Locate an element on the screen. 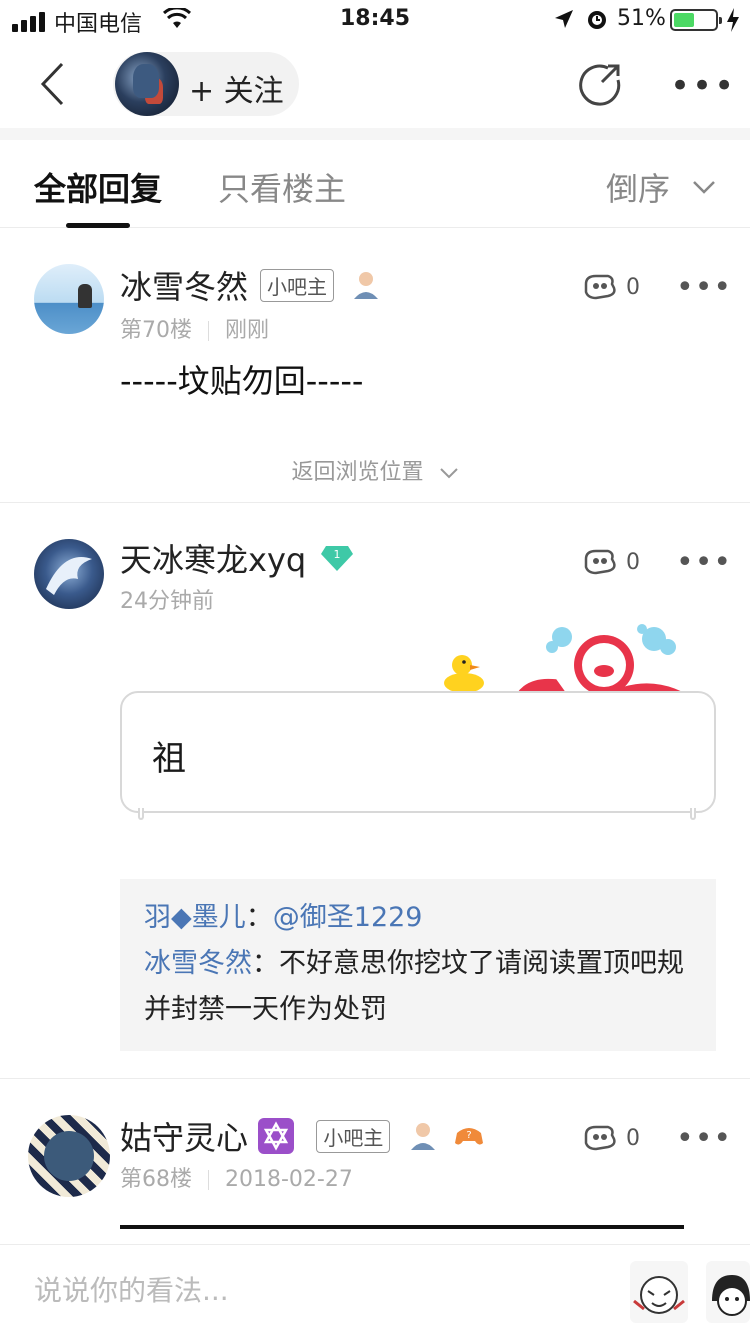 Image resolution: width=750 pixels, height=1334 pixels. back-icon is located at coordinates (53, 84).